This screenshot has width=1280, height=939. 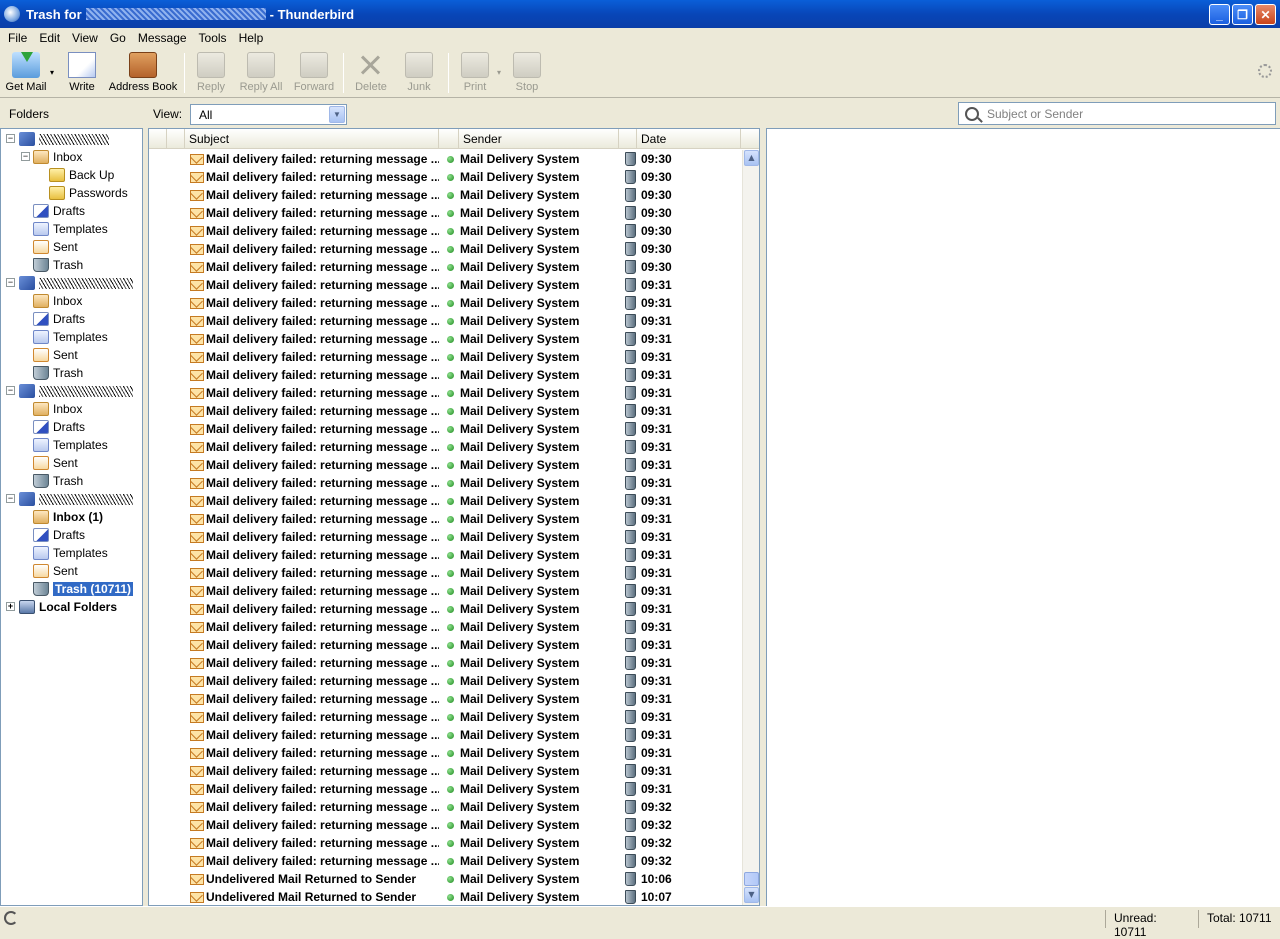 I want to click on restore-button: ❐, so click(x=1242, y=14).